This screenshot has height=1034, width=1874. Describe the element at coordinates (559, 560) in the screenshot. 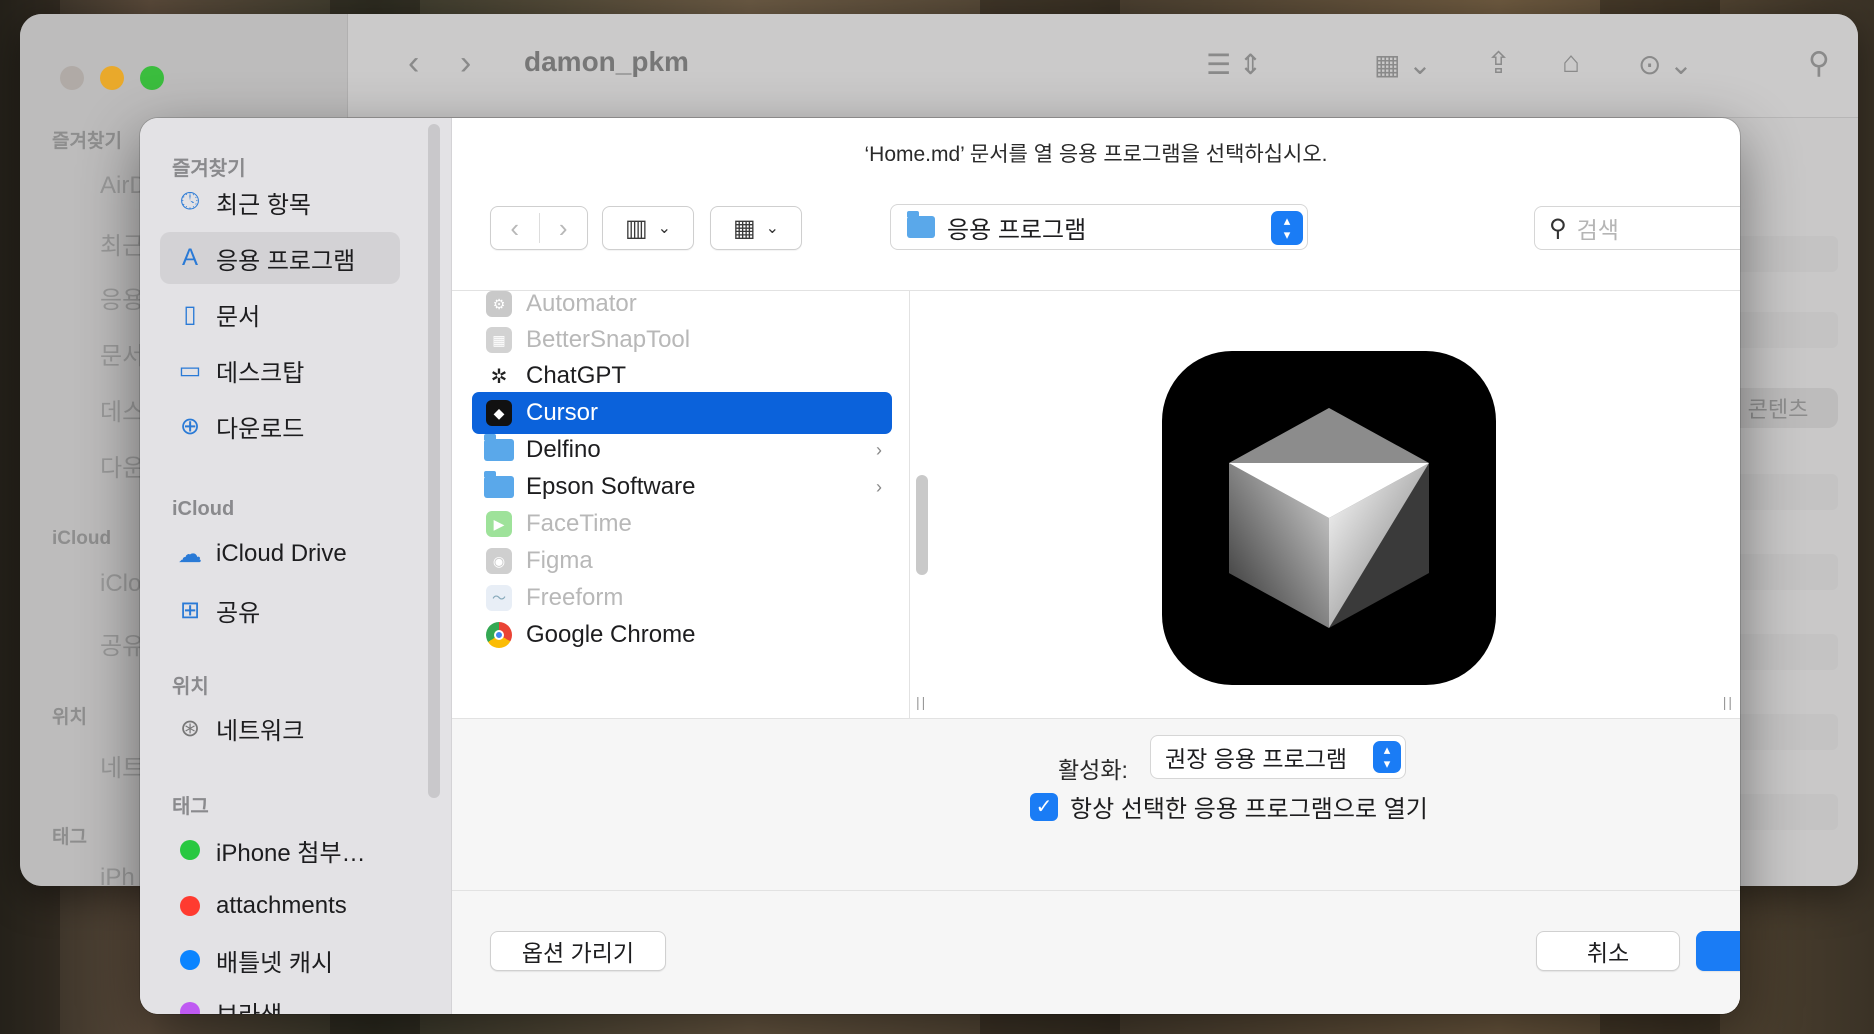

I see `file-name: Figma` at that location.